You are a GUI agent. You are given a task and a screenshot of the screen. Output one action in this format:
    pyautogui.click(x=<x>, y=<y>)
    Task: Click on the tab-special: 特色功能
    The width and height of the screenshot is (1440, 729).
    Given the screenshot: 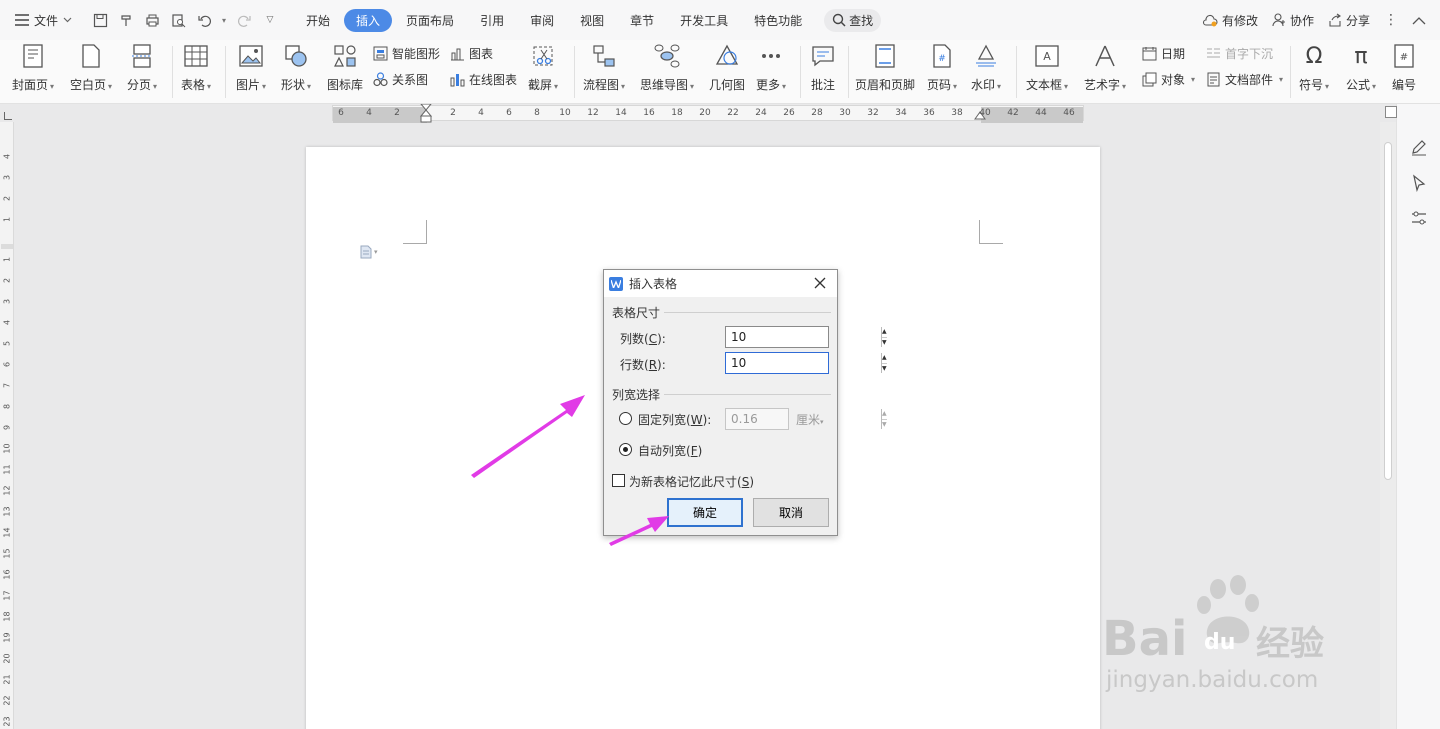 What is the action you would take?
    pyautogui.click(x=778, y=20)
    